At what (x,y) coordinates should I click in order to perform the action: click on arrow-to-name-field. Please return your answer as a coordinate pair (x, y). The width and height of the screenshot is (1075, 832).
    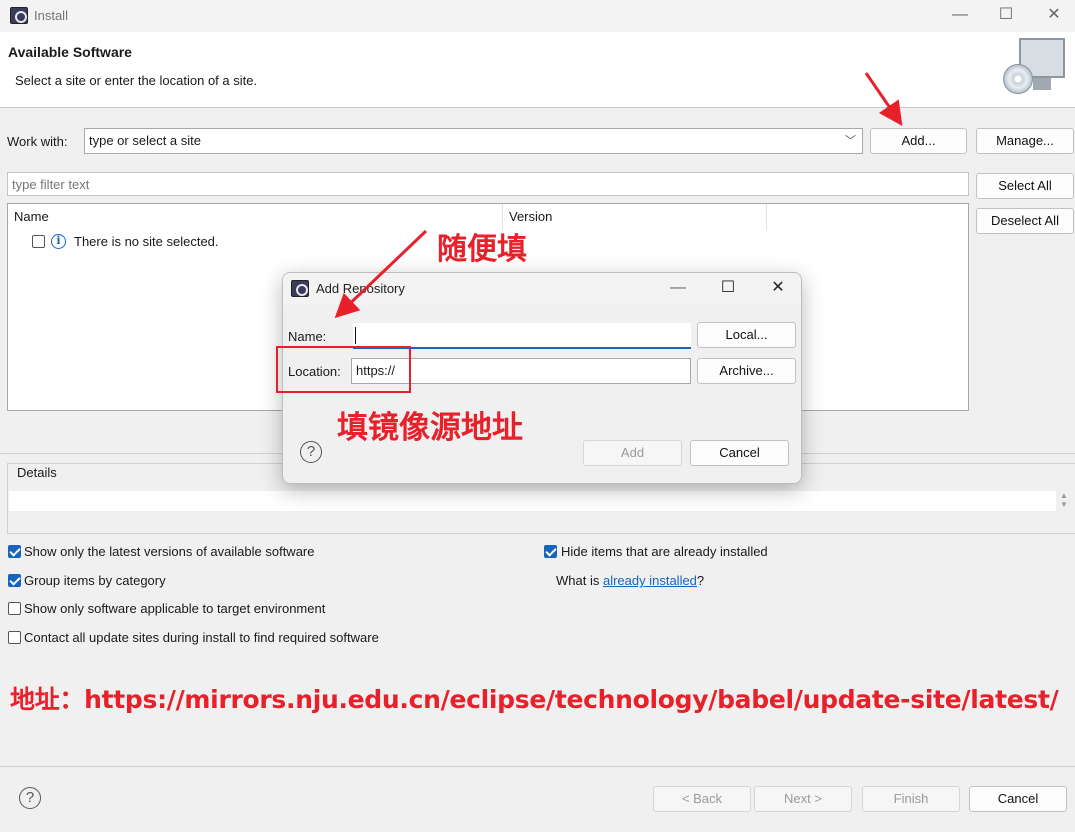
    Looking at the image, I should click on (381, 274).